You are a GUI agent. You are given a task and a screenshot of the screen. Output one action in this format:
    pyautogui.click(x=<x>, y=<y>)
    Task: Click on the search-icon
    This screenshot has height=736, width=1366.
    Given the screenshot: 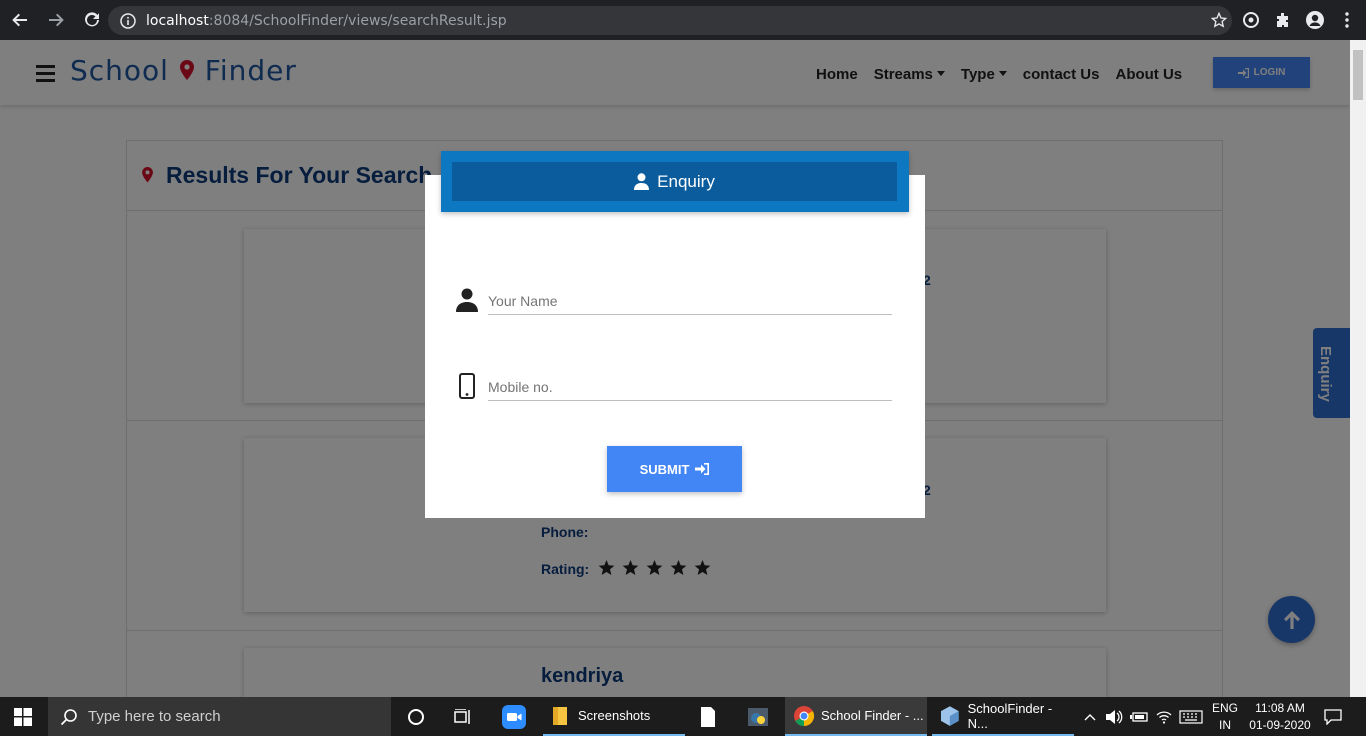 What is the action you would take?
    pyautogui.click(x=68, y=716)
    